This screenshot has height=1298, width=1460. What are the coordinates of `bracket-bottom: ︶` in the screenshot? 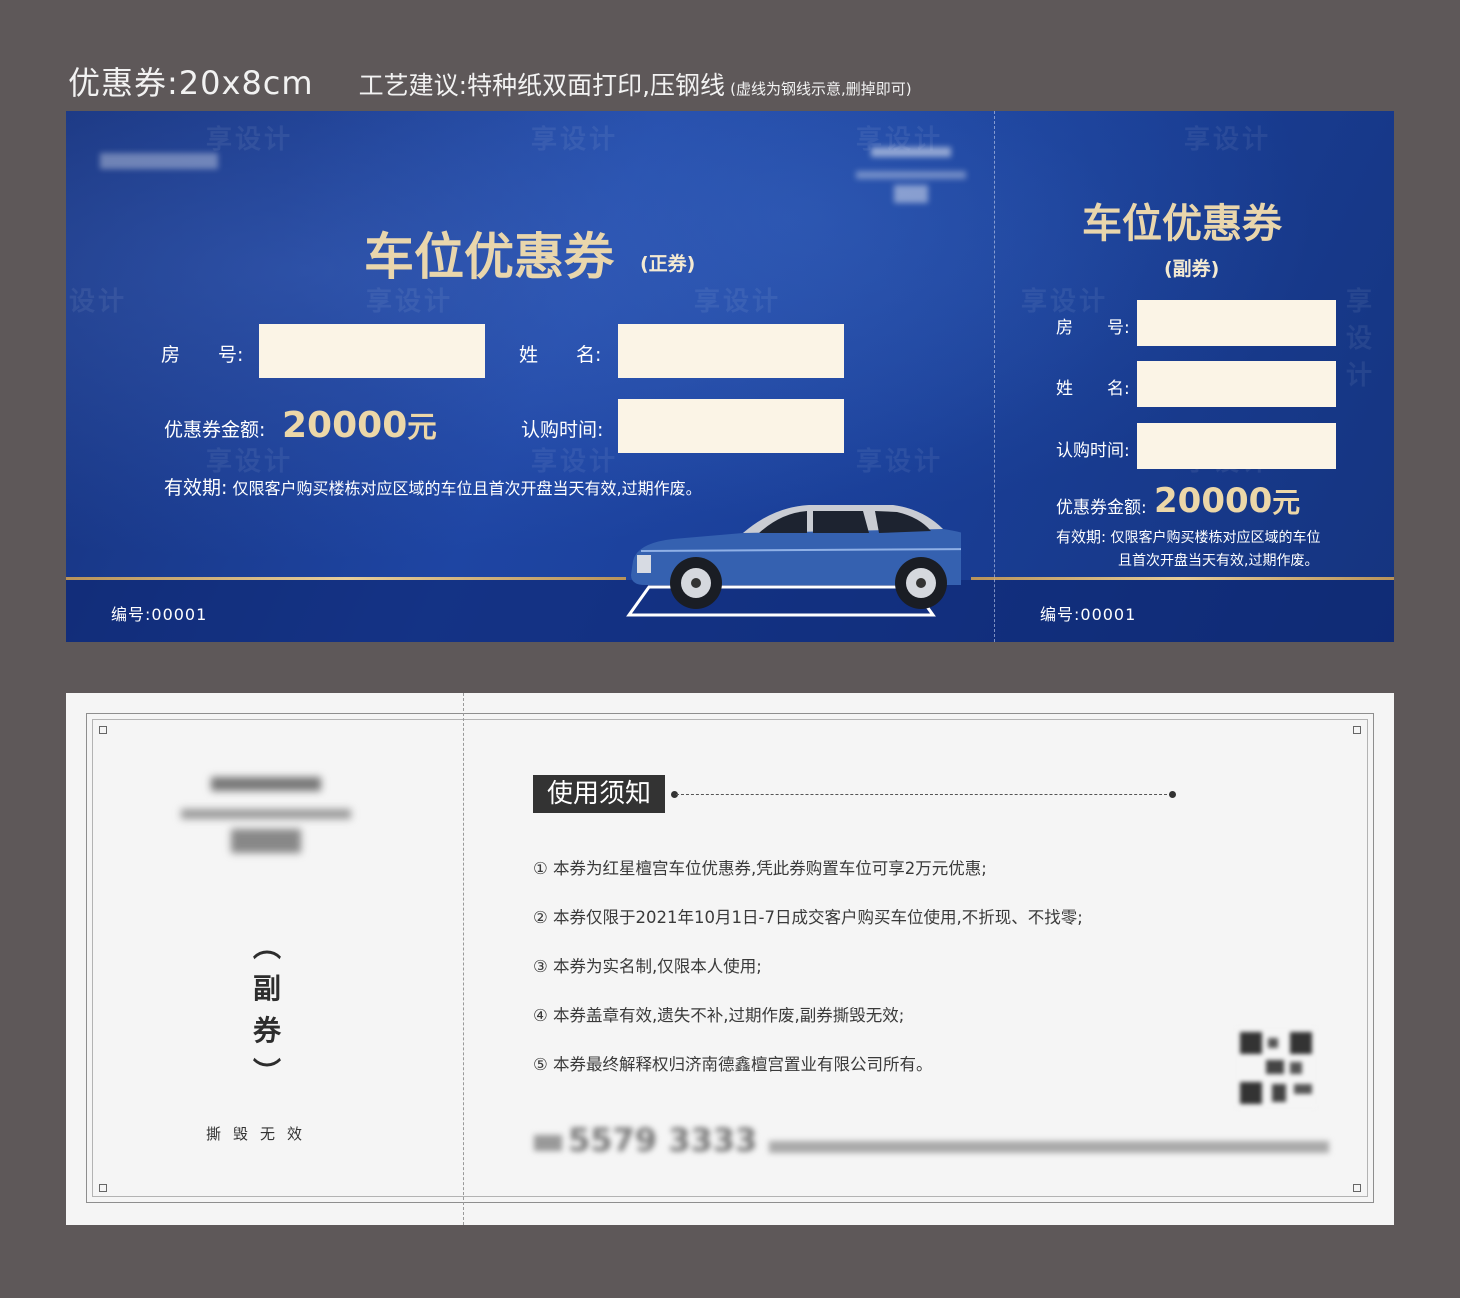 It's located at (266, 1072).